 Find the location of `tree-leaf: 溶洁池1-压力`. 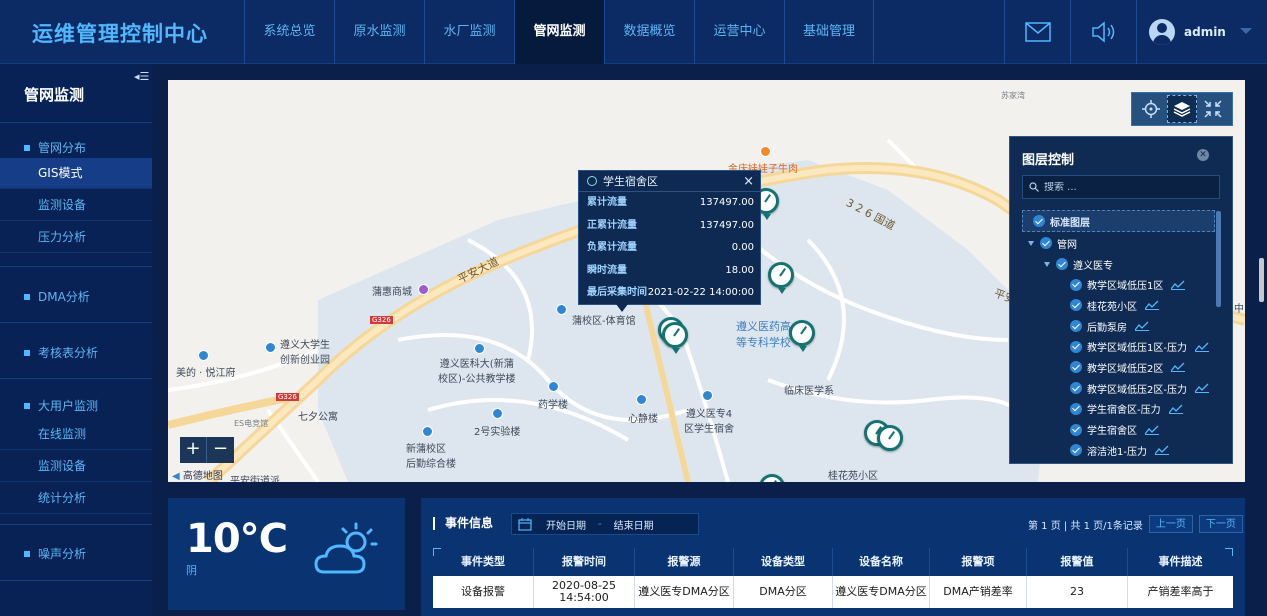

tree-leaf: 溶洁池1-压力 is located at coordinates (1118, 450).